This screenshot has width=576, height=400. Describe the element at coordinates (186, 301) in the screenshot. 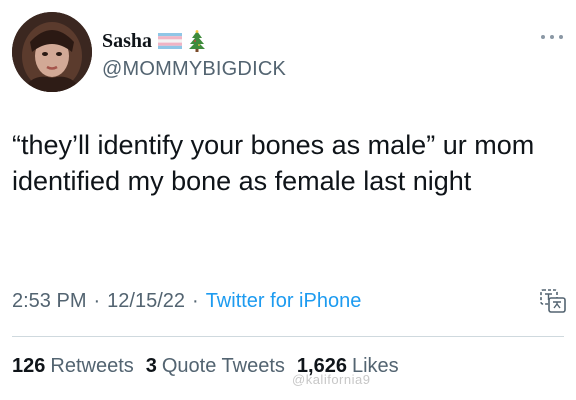

I see `tweet-meta: 2:53 PM · 12/15/22 · Twitter for iPhone` at that location.